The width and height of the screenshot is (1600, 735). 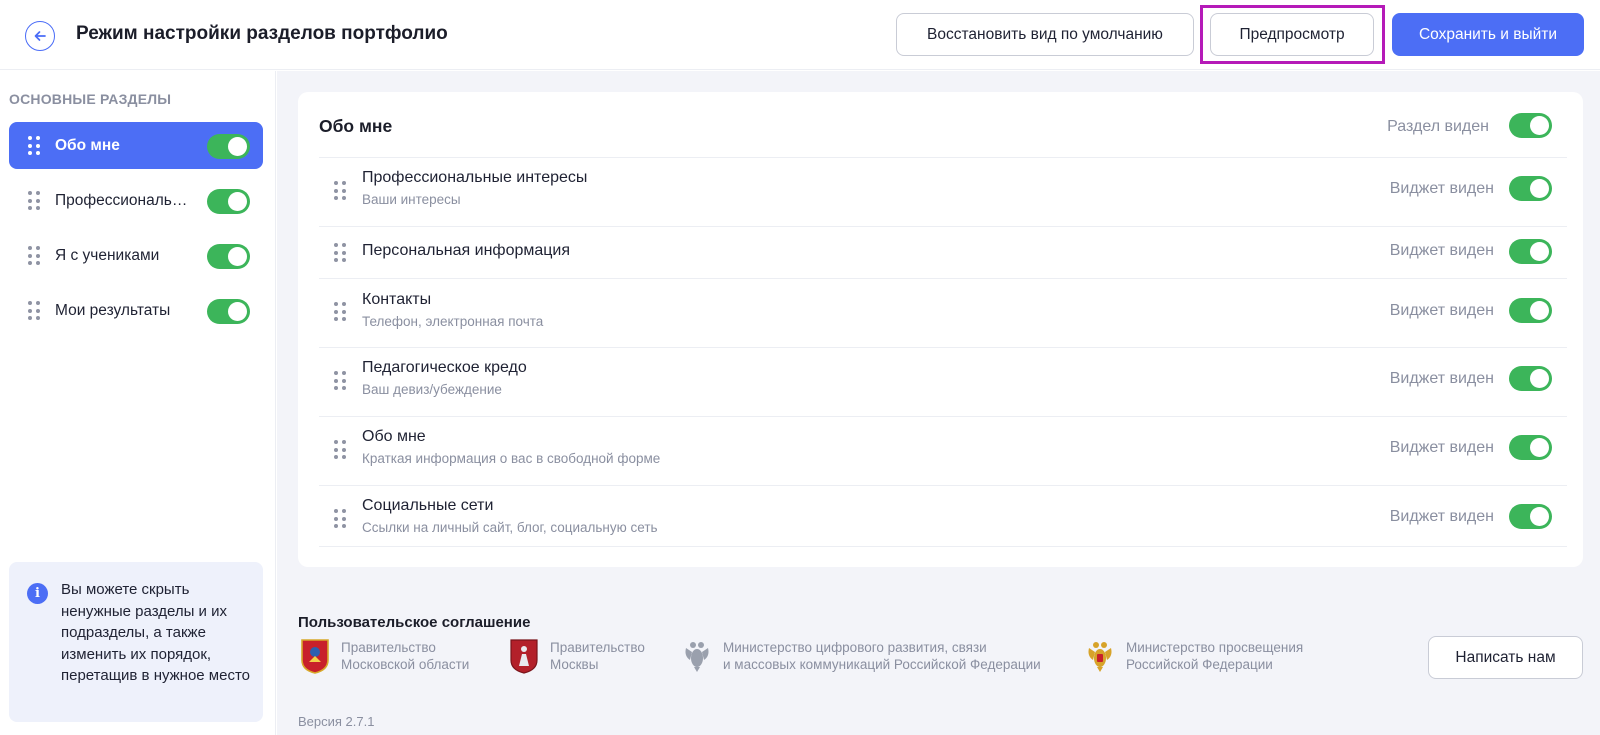 I want to click on section-title: Обо мне, so click(x=356, y=126).